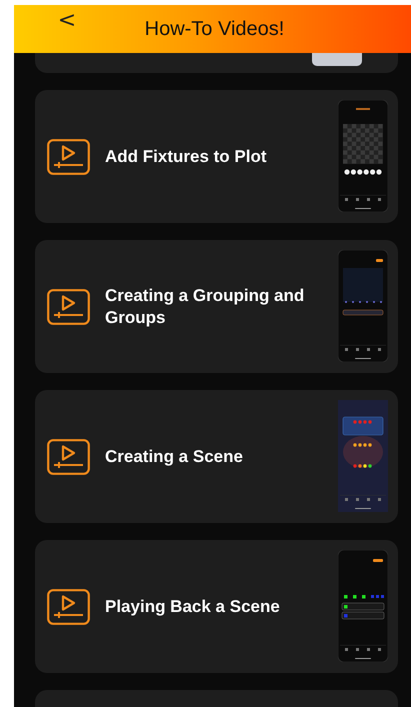  What do you see at coordinates (193, 607) in the screenshot?
I see `video-title: Playing Back a Scene` at bounding box center [193, 607].